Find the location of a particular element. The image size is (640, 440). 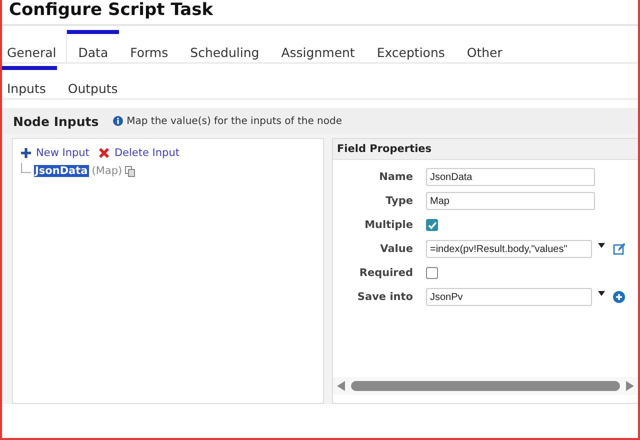

field-label: Required is located at coordinates (385, 273).